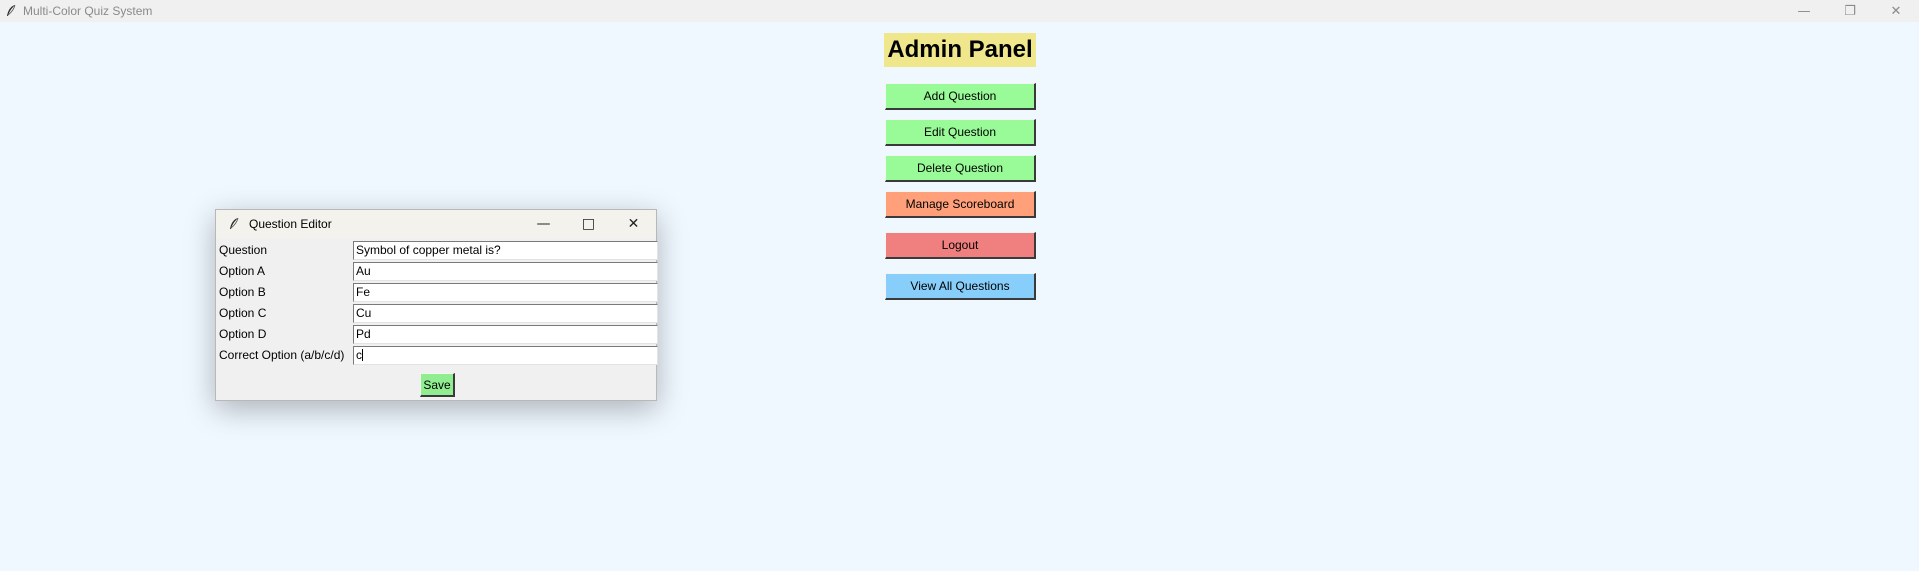  I want to click on dialog-minimize-button: —, so click(543, 224).